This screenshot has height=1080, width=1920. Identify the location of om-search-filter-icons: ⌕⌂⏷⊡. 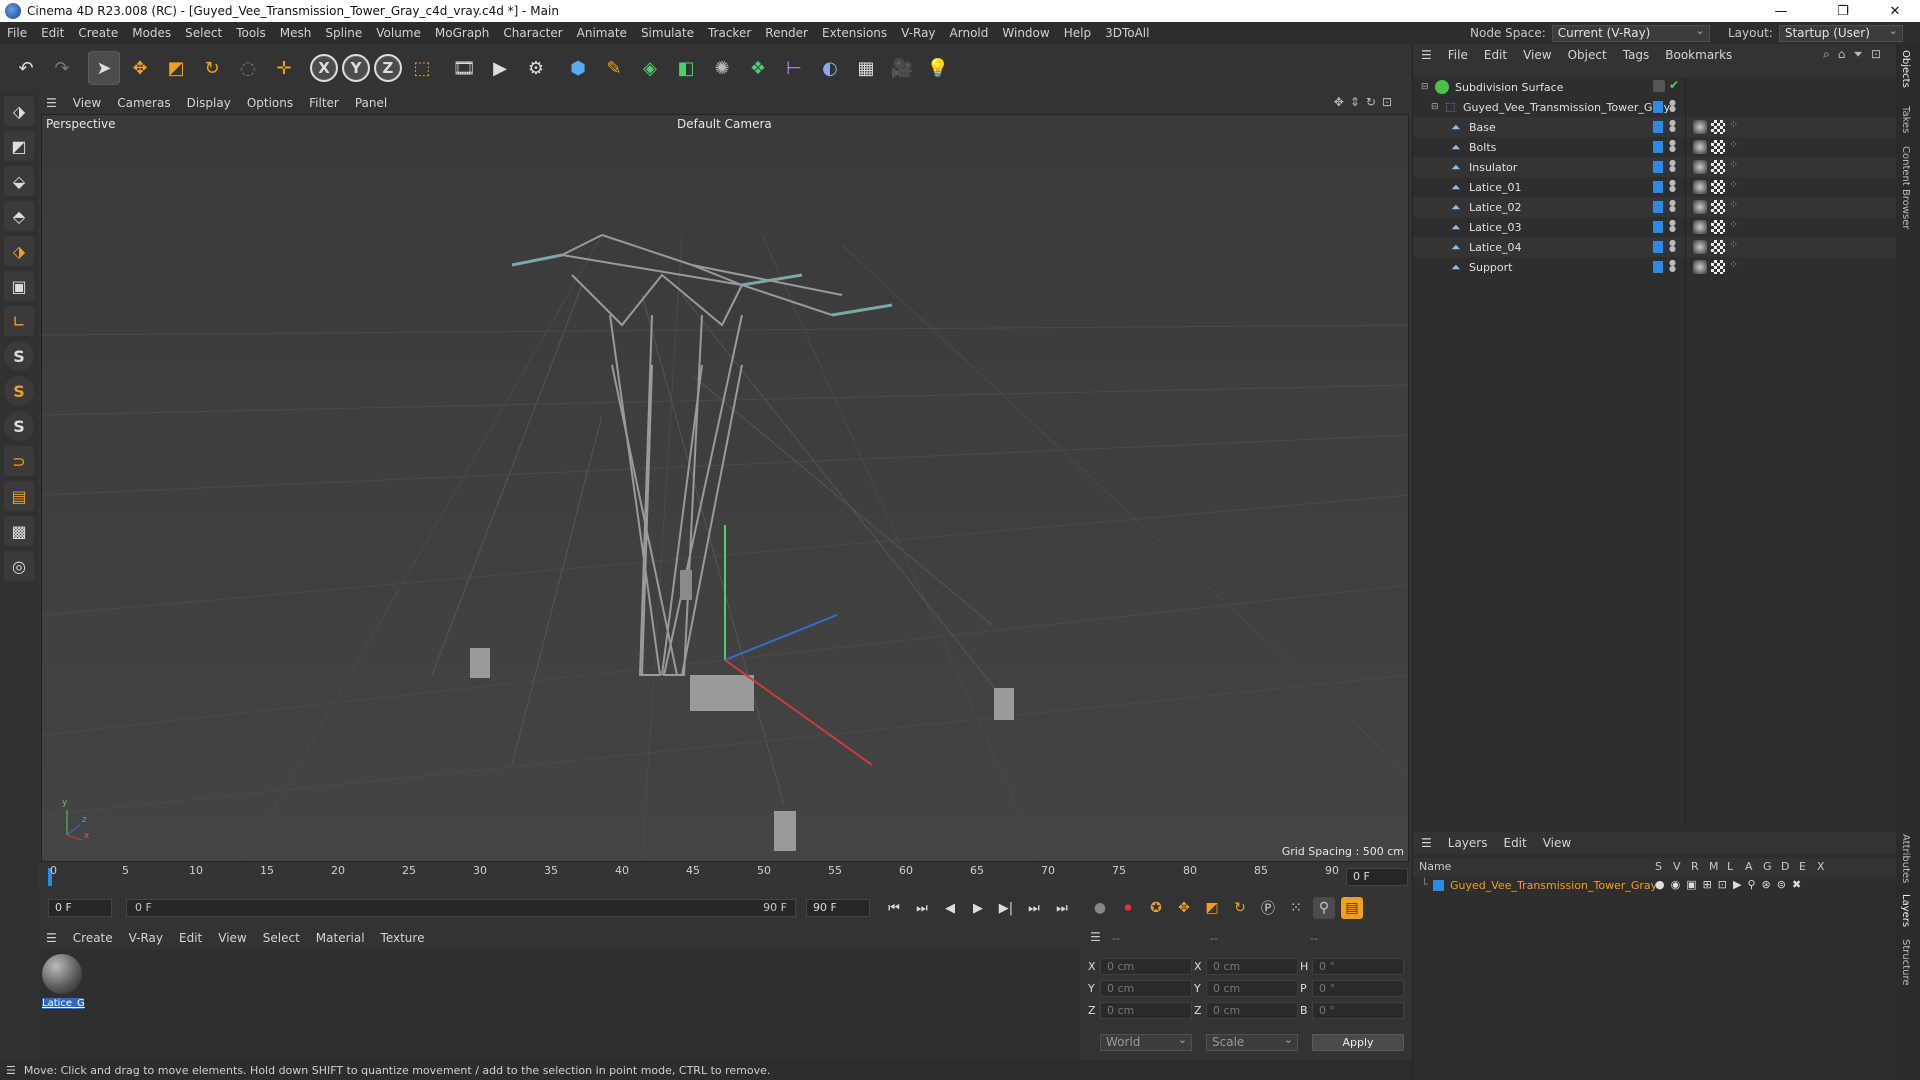
(1856, 54).